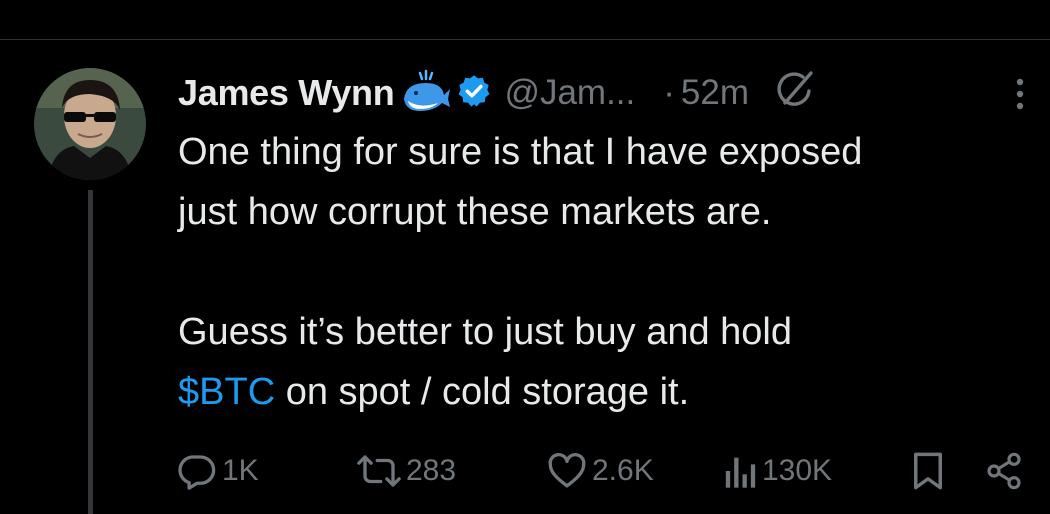 This screenshot has width=1050, height=514. I want to click on action-bar: 1K 283 2.6K 130K, so click(602, 471).